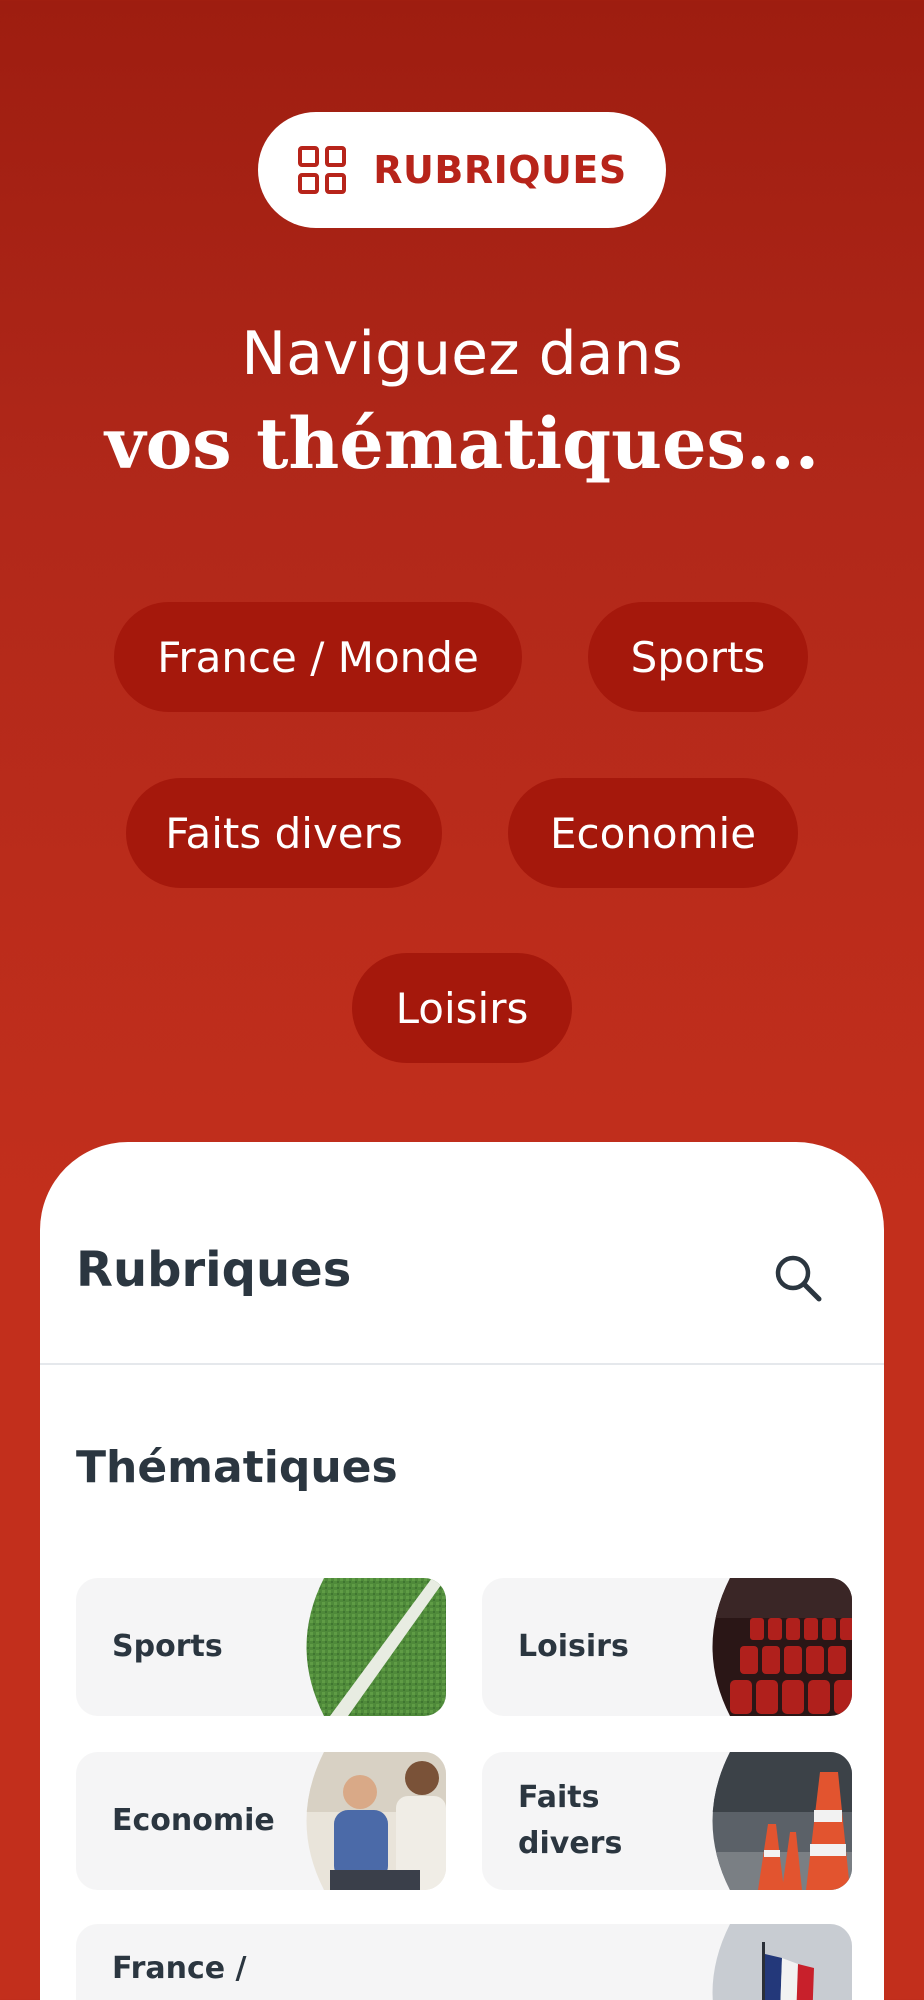  What do you see at coordinates (667, 1821) in the screenshot?
I see `tile-faits-divers: Faits divers` at bounding box center [667, 1821].